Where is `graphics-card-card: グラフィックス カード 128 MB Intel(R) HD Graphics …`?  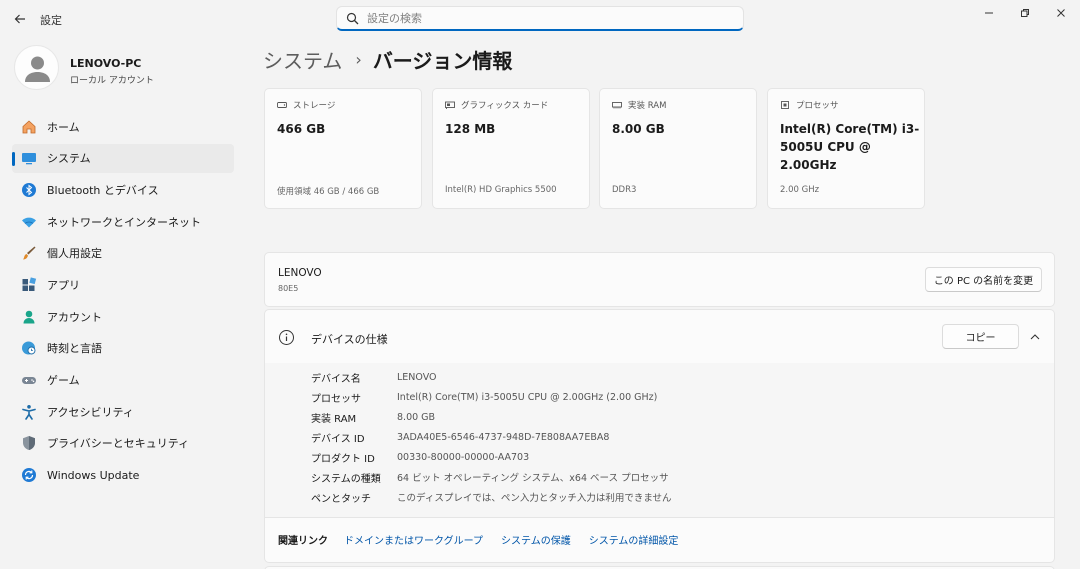
graphics-card-card: グラフィックス カード 128 MB Intel(R) HD Graphics … is located at coordinates (511, 148).